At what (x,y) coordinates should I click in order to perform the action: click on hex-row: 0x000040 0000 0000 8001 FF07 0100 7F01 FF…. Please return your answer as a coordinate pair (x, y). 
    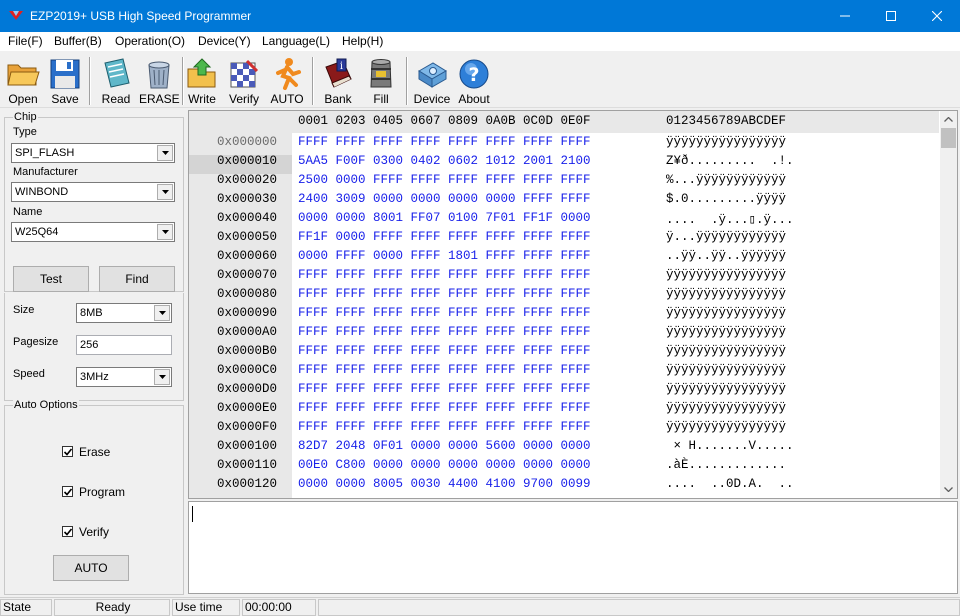
    Looking at the image, I should click on (564, 218).